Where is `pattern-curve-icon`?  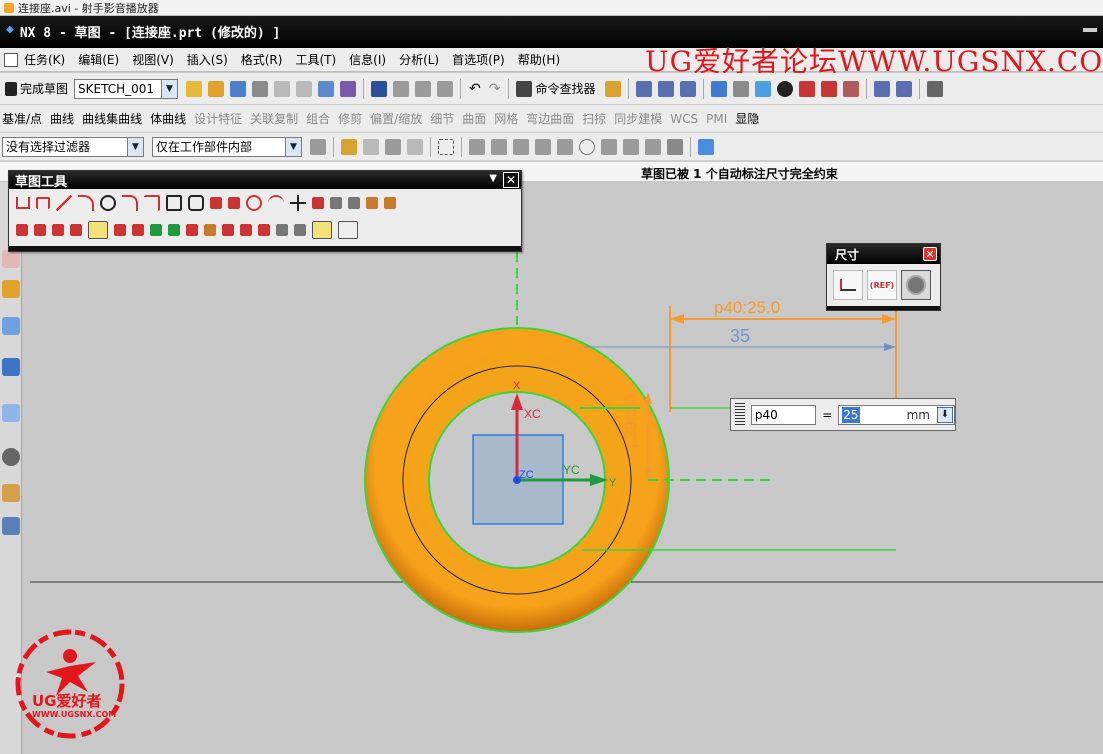 pattern-curve-icon is located at coordinates (336, 202).